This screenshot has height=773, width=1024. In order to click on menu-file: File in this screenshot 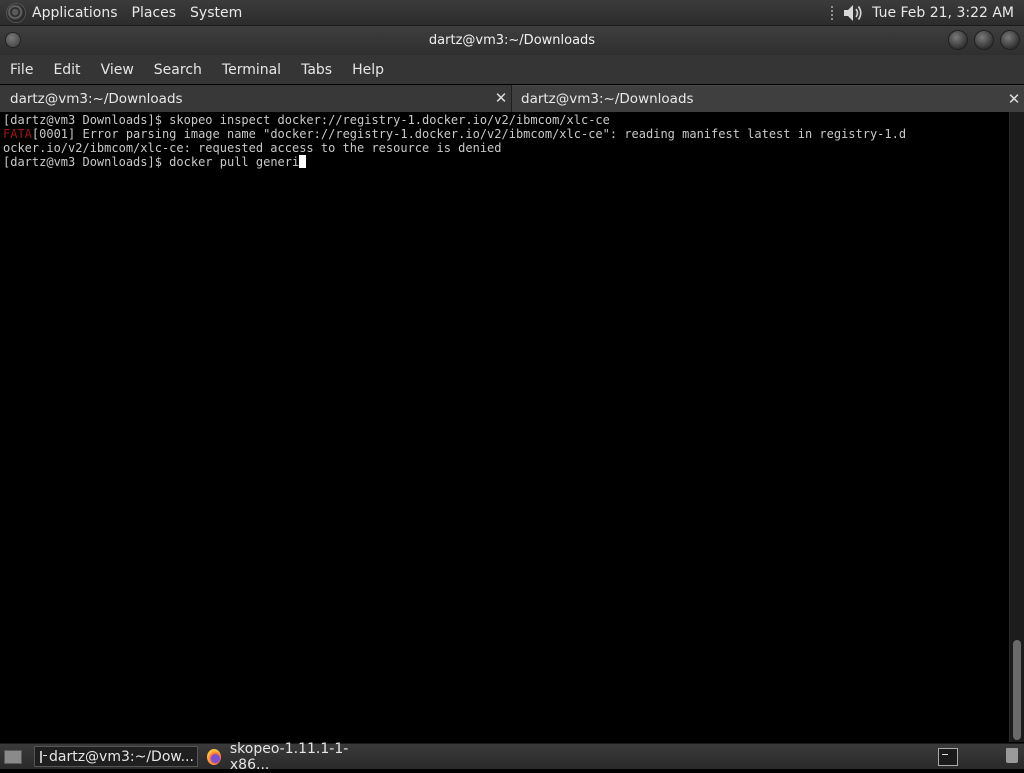, I will do `click(21, 70)`.